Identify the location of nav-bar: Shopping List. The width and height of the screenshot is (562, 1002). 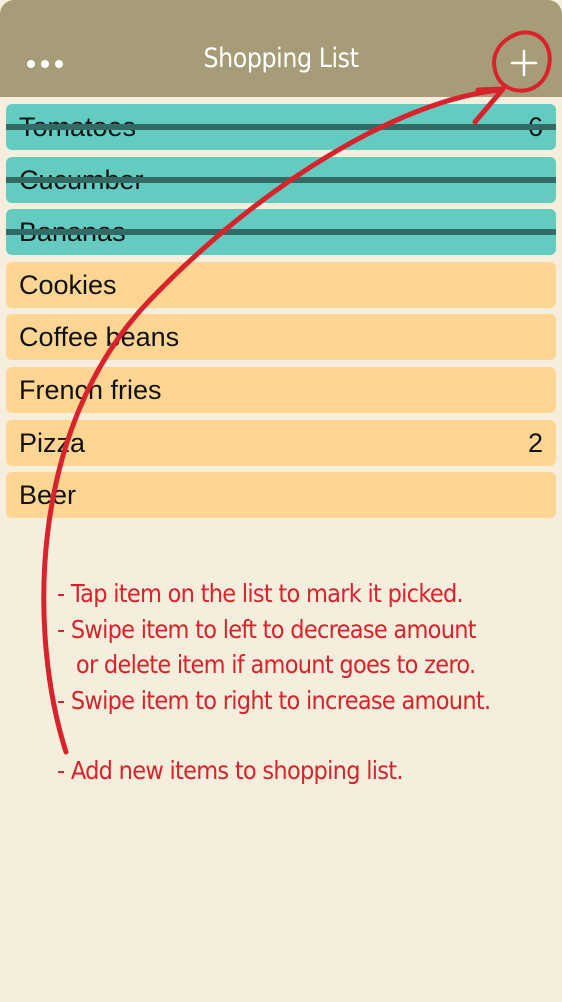
(281, 48).